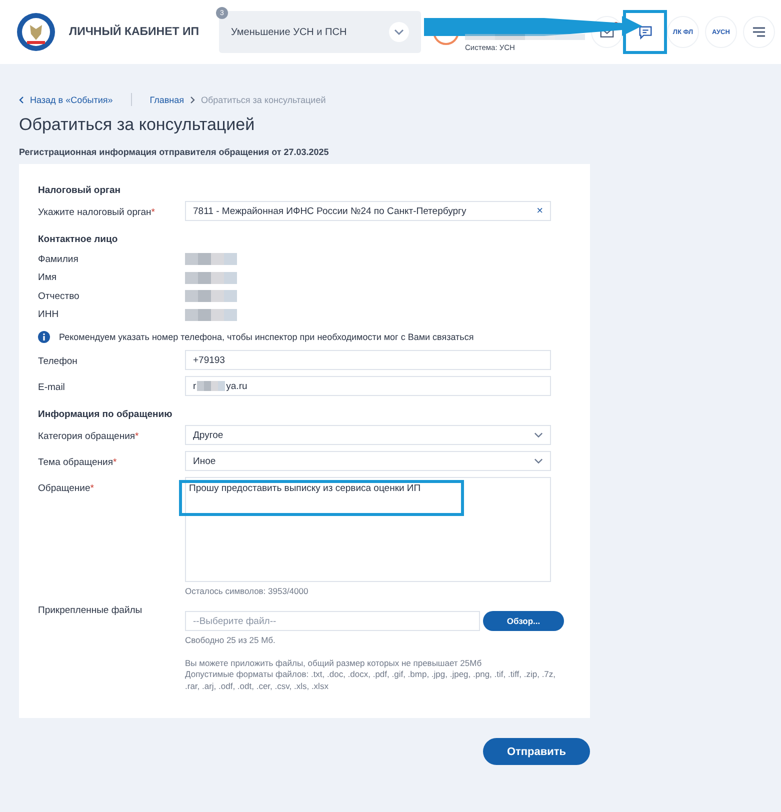 This screenshot has width=781, height=812. Describe the element at coordinates (97, 212) in the screenshot. I see `field-label: Укажите налоговый орган*` at that location.